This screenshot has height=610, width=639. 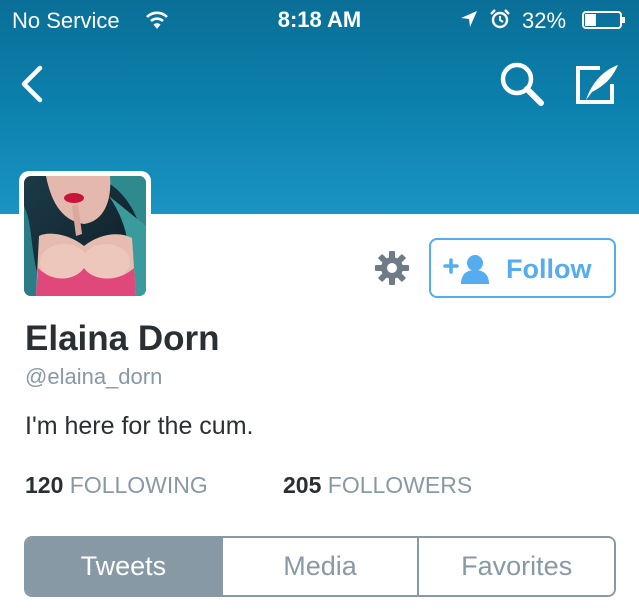 What do you see at coordinates (122, 338) in the screenshot?
I see `profile-display-name: Elaina Dorn` at bounding box center [122, 338].